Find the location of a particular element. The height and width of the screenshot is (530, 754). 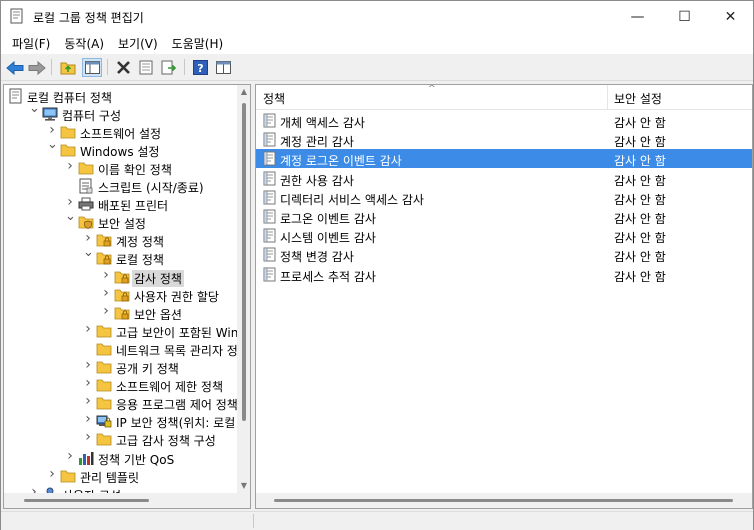

tree-node-label: 보안 옵션 is located at coordinates (158, 314).